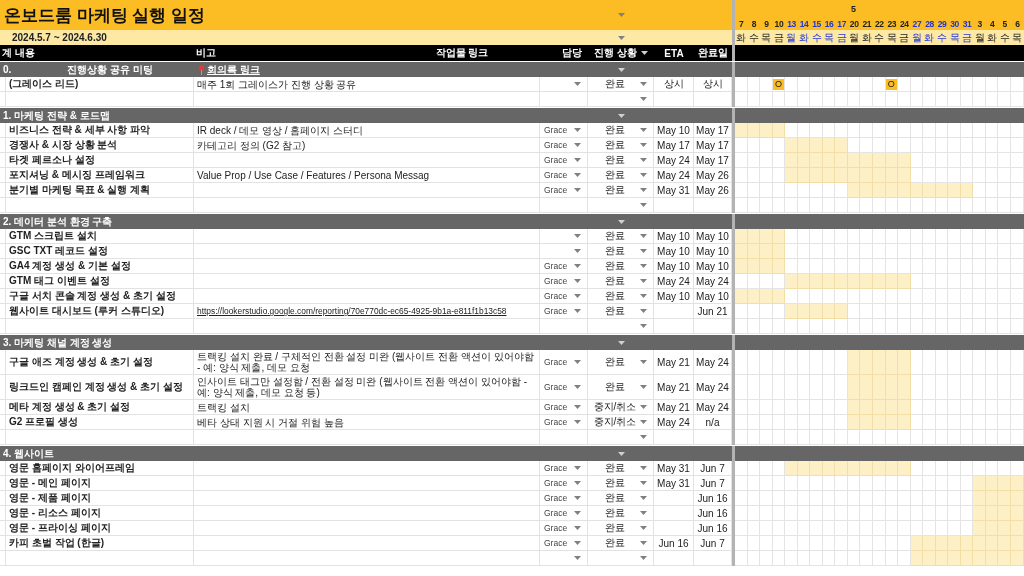 This screenshot has height=576, width=1024. Describe the element at coordinates (766, 23) in the screenshot. I see `day-number: 9` at that location.